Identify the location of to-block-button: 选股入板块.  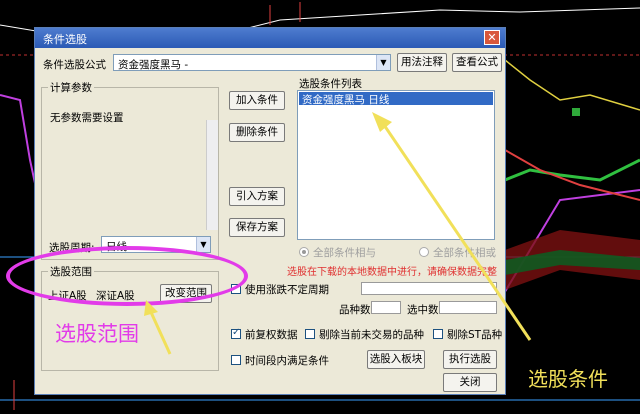
(396, 359).